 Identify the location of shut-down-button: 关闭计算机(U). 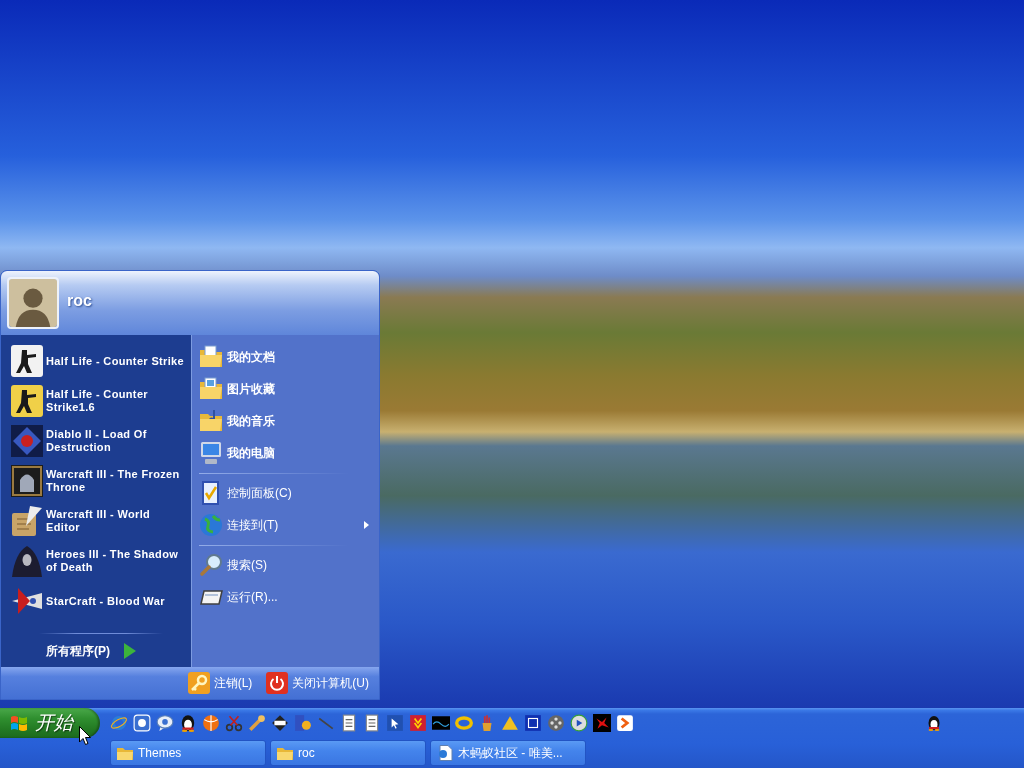
(317, 683).